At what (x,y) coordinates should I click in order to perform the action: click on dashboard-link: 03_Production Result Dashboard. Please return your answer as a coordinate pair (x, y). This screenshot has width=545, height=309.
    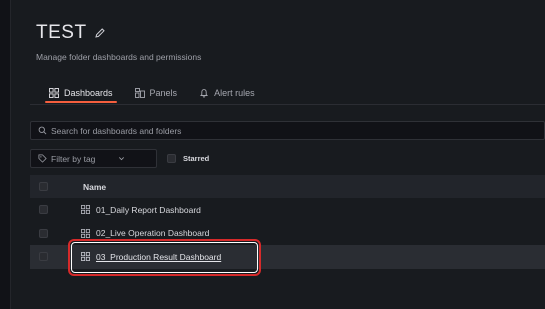
    Looking at the image, I should click on (158, 257).